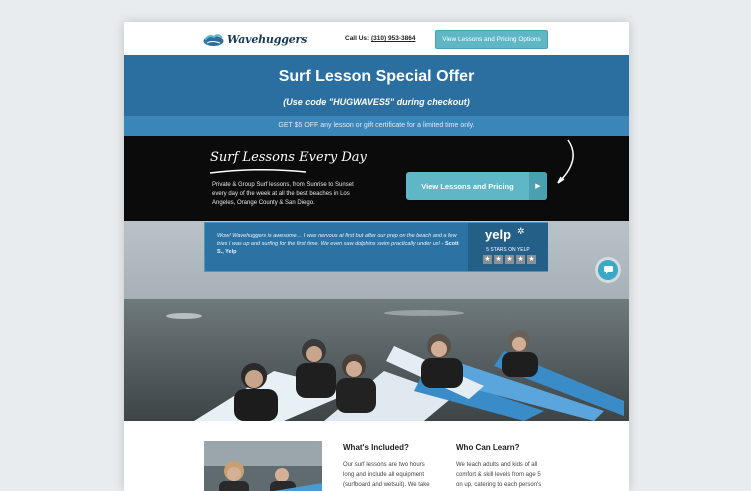 The width and height of the screenshot is (751, 491). Describe the element at coordinates (498, 475) in the screenshot. I see `who-line: comfort & skill levels from age 5` at that location.